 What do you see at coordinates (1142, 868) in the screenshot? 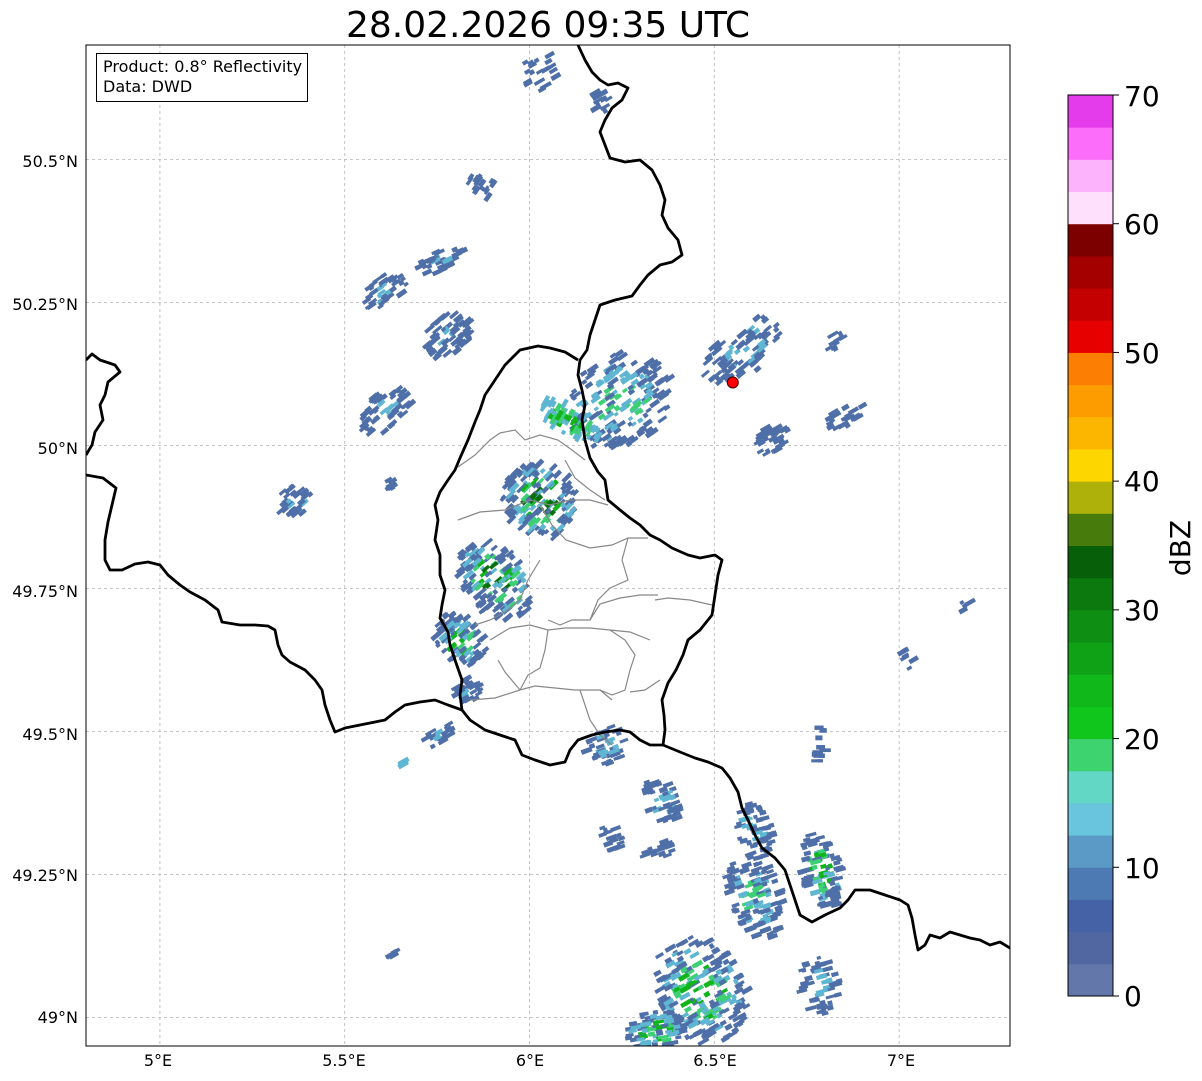
I see `colorbar-tick-label: 10` at bounding box center [1142, 868].